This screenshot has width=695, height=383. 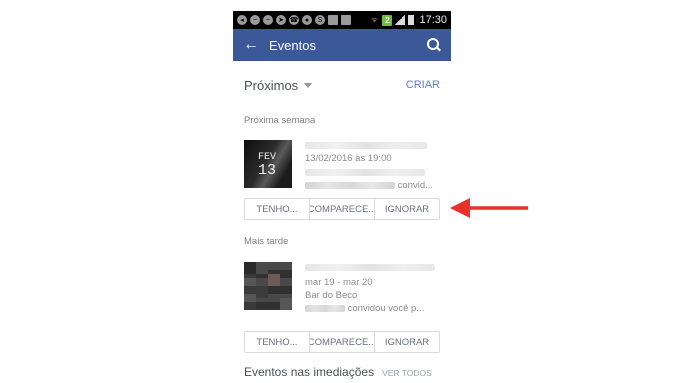 I want to click on event-date: mar 19 - mar 20, so click(x=339, y=282).